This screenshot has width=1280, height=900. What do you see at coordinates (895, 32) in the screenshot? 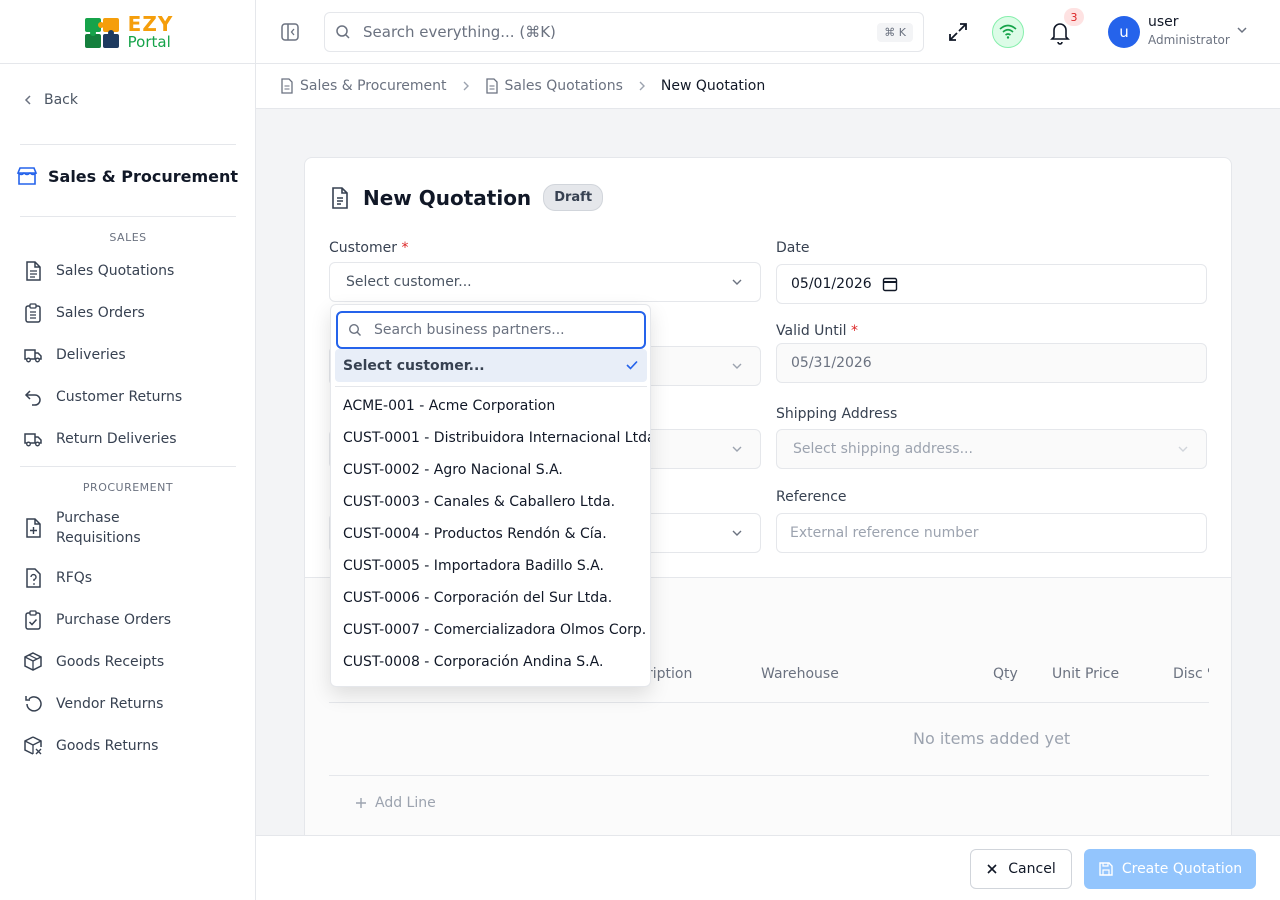
I see `search-shortcut: ⌘ K` at bounding box center [895, 32].